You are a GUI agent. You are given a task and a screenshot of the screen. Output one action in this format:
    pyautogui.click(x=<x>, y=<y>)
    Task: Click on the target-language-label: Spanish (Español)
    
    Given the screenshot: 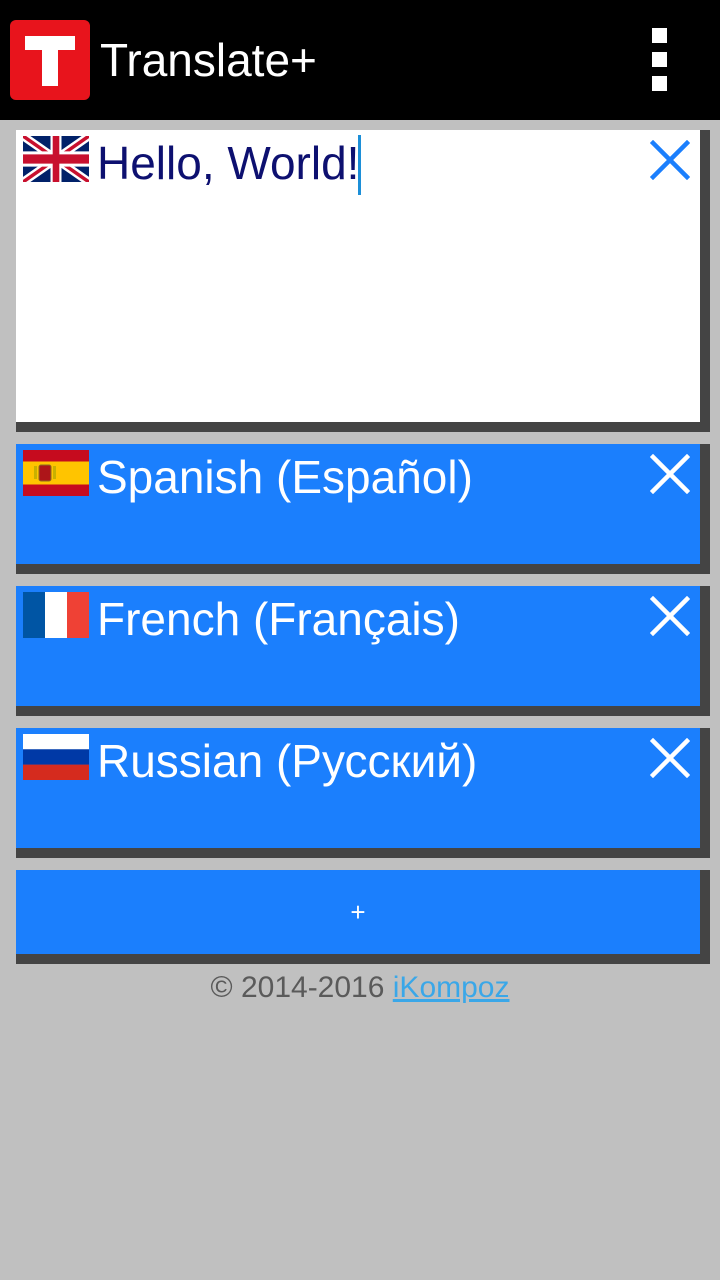 What is the action you would take?
    pyautogui.click(x=285, y=477)
    